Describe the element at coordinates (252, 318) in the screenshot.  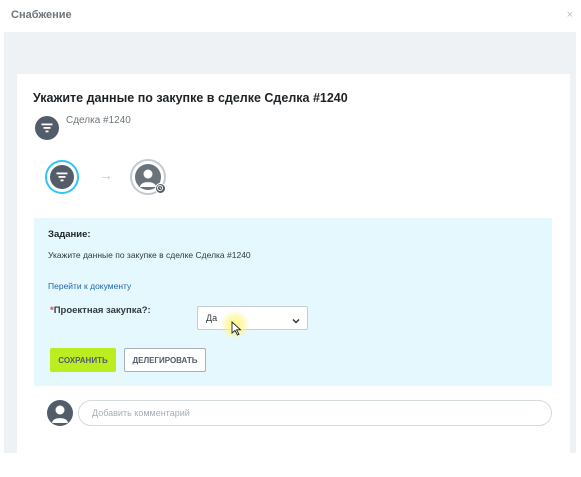
I see `project-purchase-select: Да` at that location.